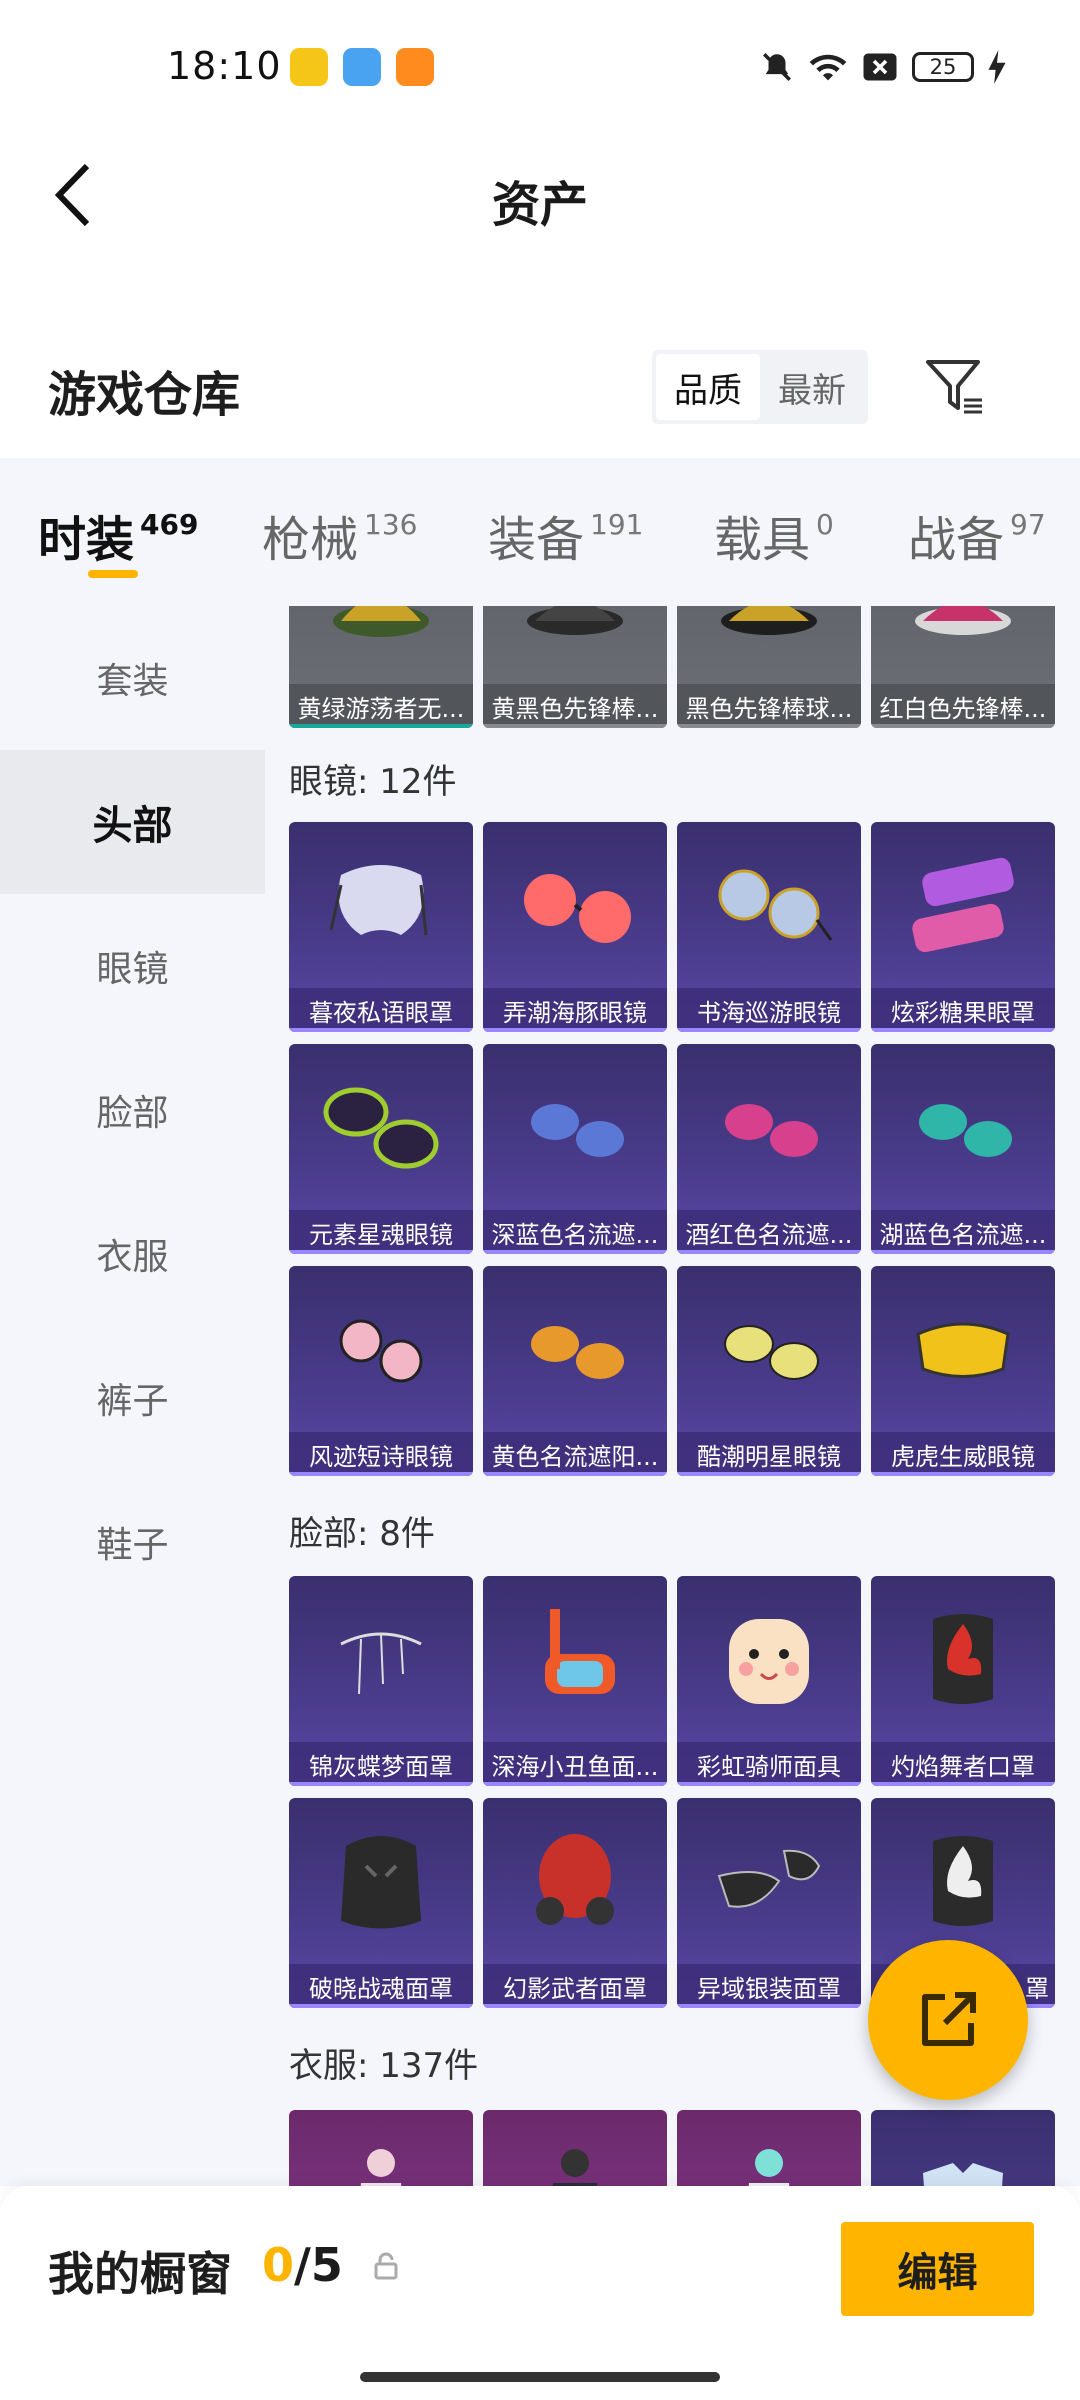  I want to click on item-card: 元素星魂眼镜, so click(381, 1149).